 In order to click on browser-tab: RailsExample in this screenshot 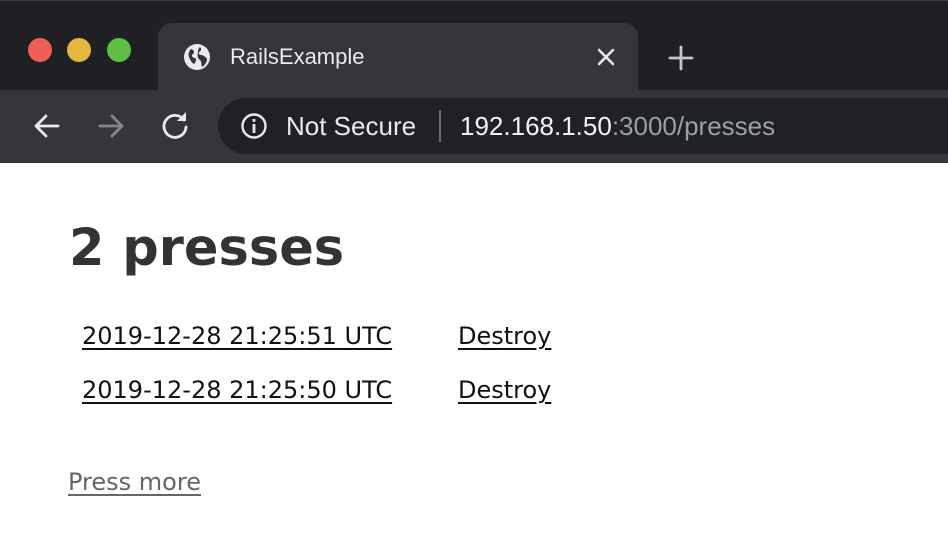, I will do `click(398, 57)`.